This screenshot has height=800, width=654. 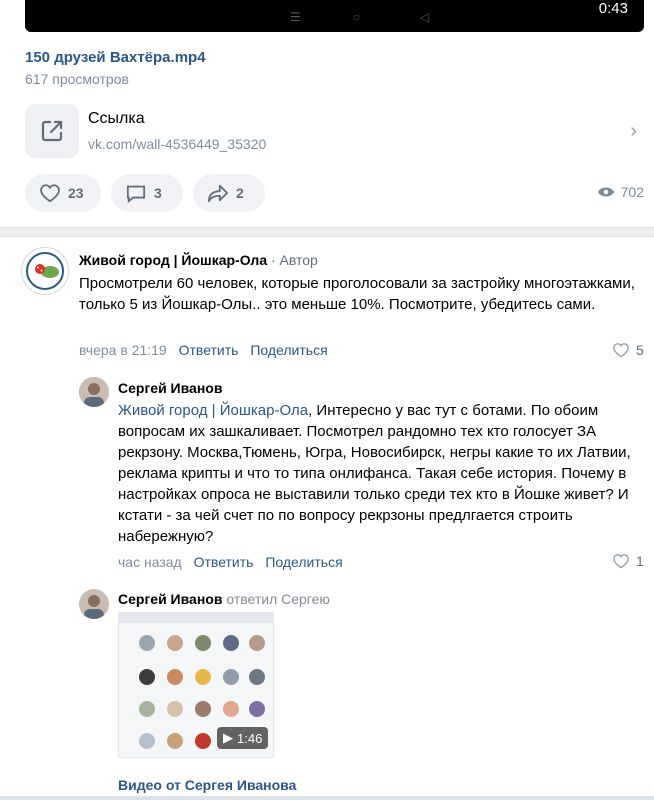 What do you see at coordinates (240, 193) in the screenshot?
I see `share-count: 2` at bounding box center [240, 193].